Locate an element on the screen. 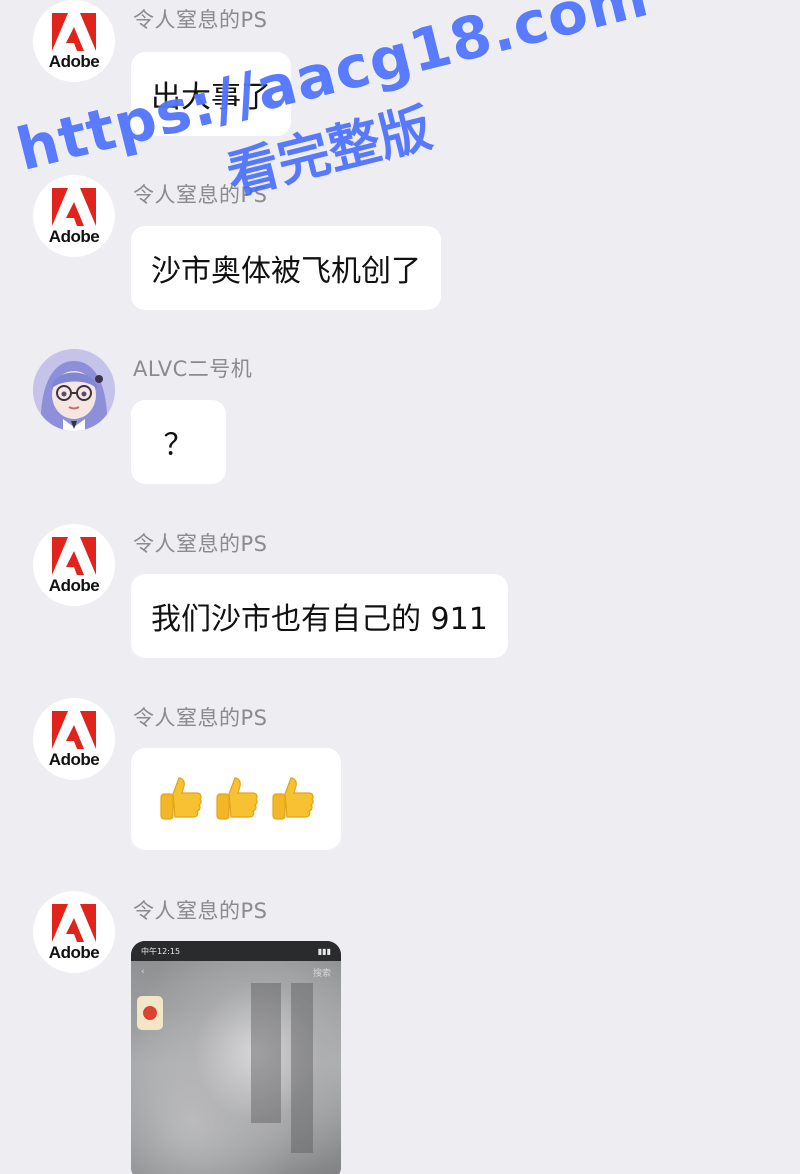 Image resolution: width=800 pixels, height=1174 pixels. message-bubble: ？ is located at coordinates (178, 442).